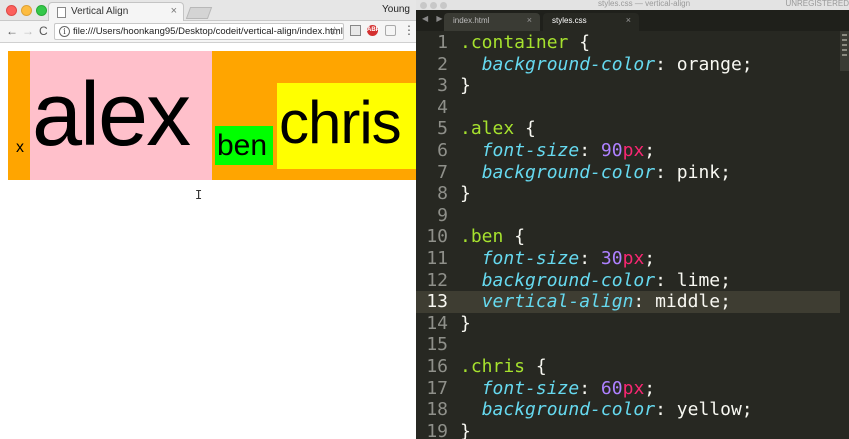 This screenshot has height=439, width=849. Describe the element at coordinates (437, 258) in the screenshot. I see `line-number: 11` at that location.